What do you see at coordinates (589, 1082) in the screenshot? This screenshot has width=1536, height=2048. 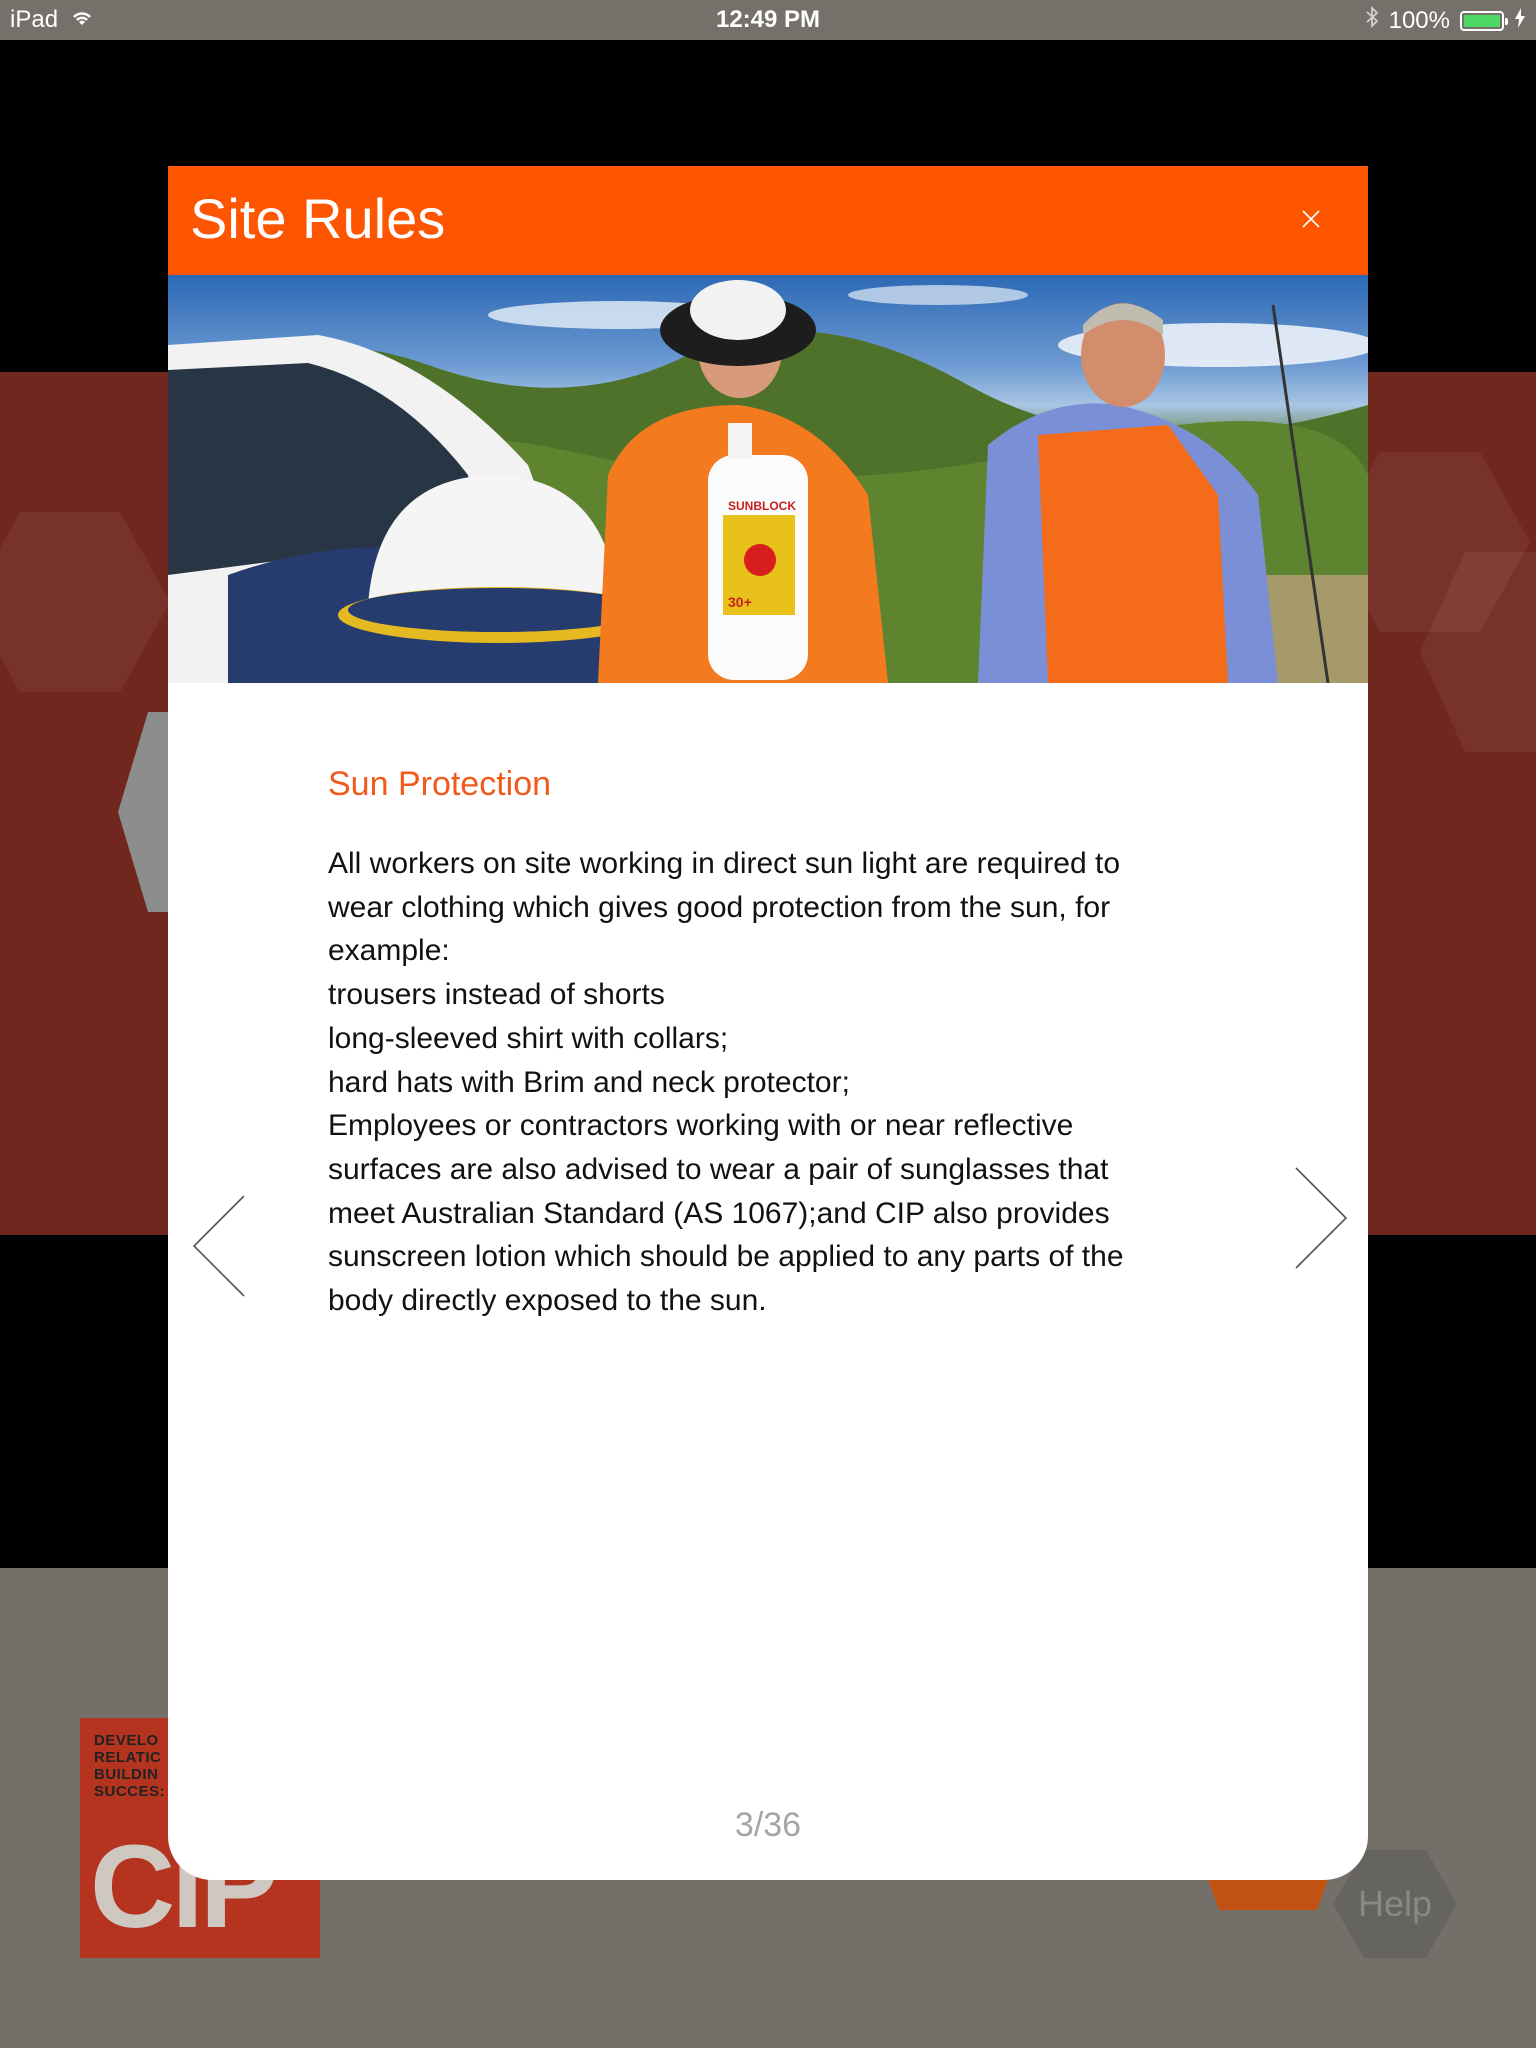 I see `rule-body-line: hard hats with Brim and neck protector;` at bounding box center [589, 1082].